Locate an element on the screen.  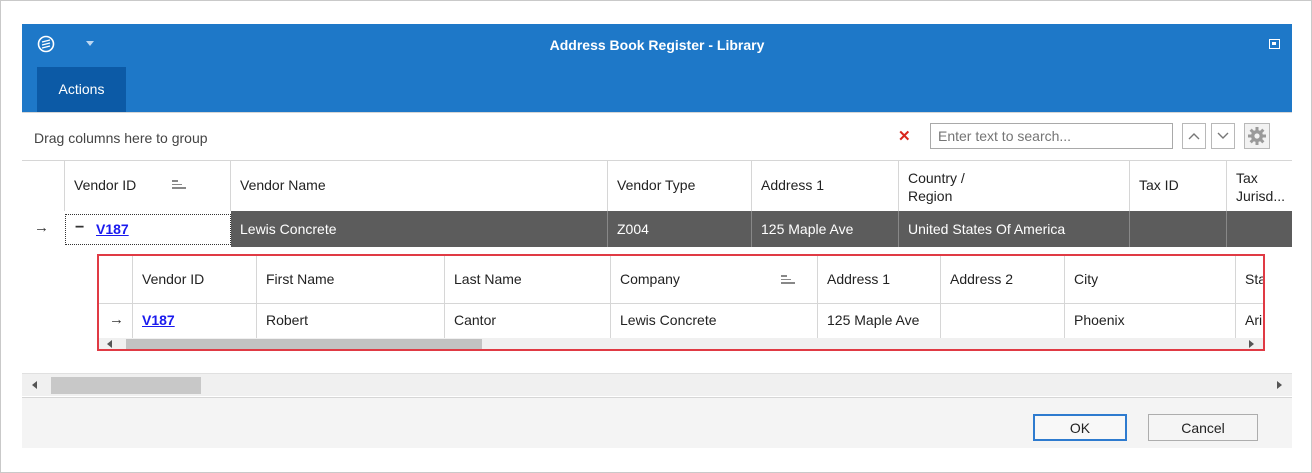
address-1-cell: 125 Maple Ave is located at coordinates (825, 229).